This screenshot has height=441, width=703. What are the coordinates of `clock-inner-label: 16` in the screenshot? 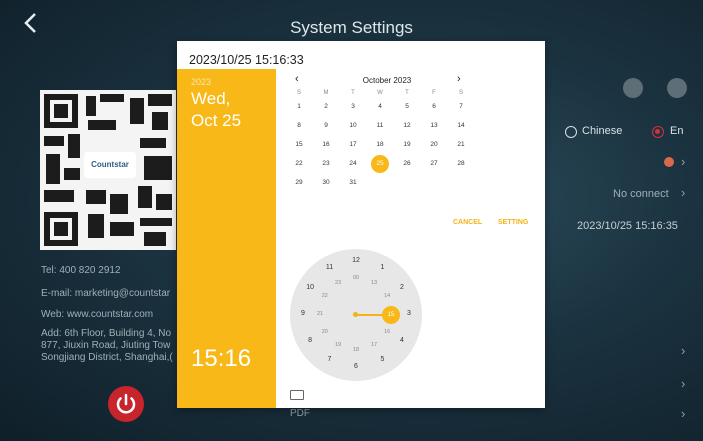 It's located at (387, 332).